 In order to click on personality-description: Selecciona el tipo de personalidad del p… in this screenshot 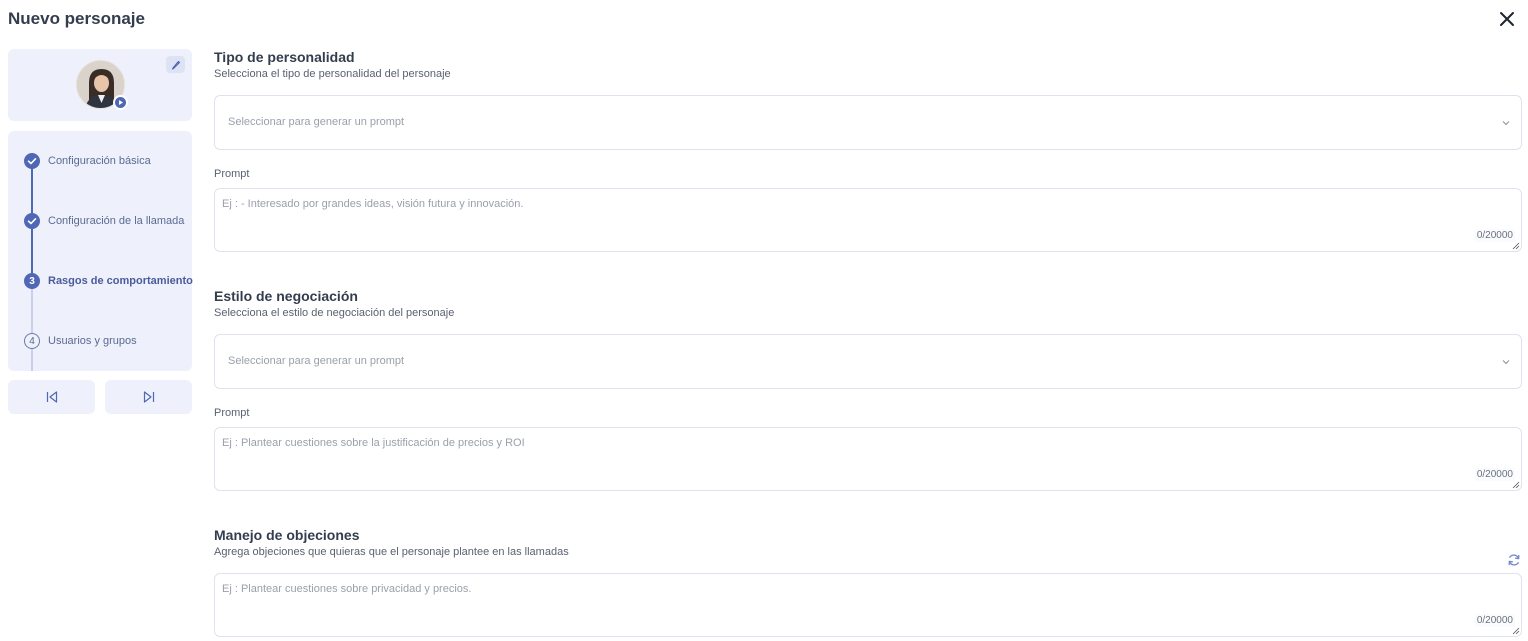, I will do `click(332, 74)`.